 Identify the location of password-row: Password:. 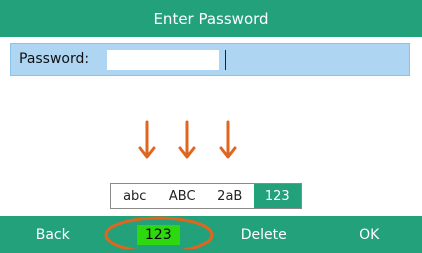
(210, 59).